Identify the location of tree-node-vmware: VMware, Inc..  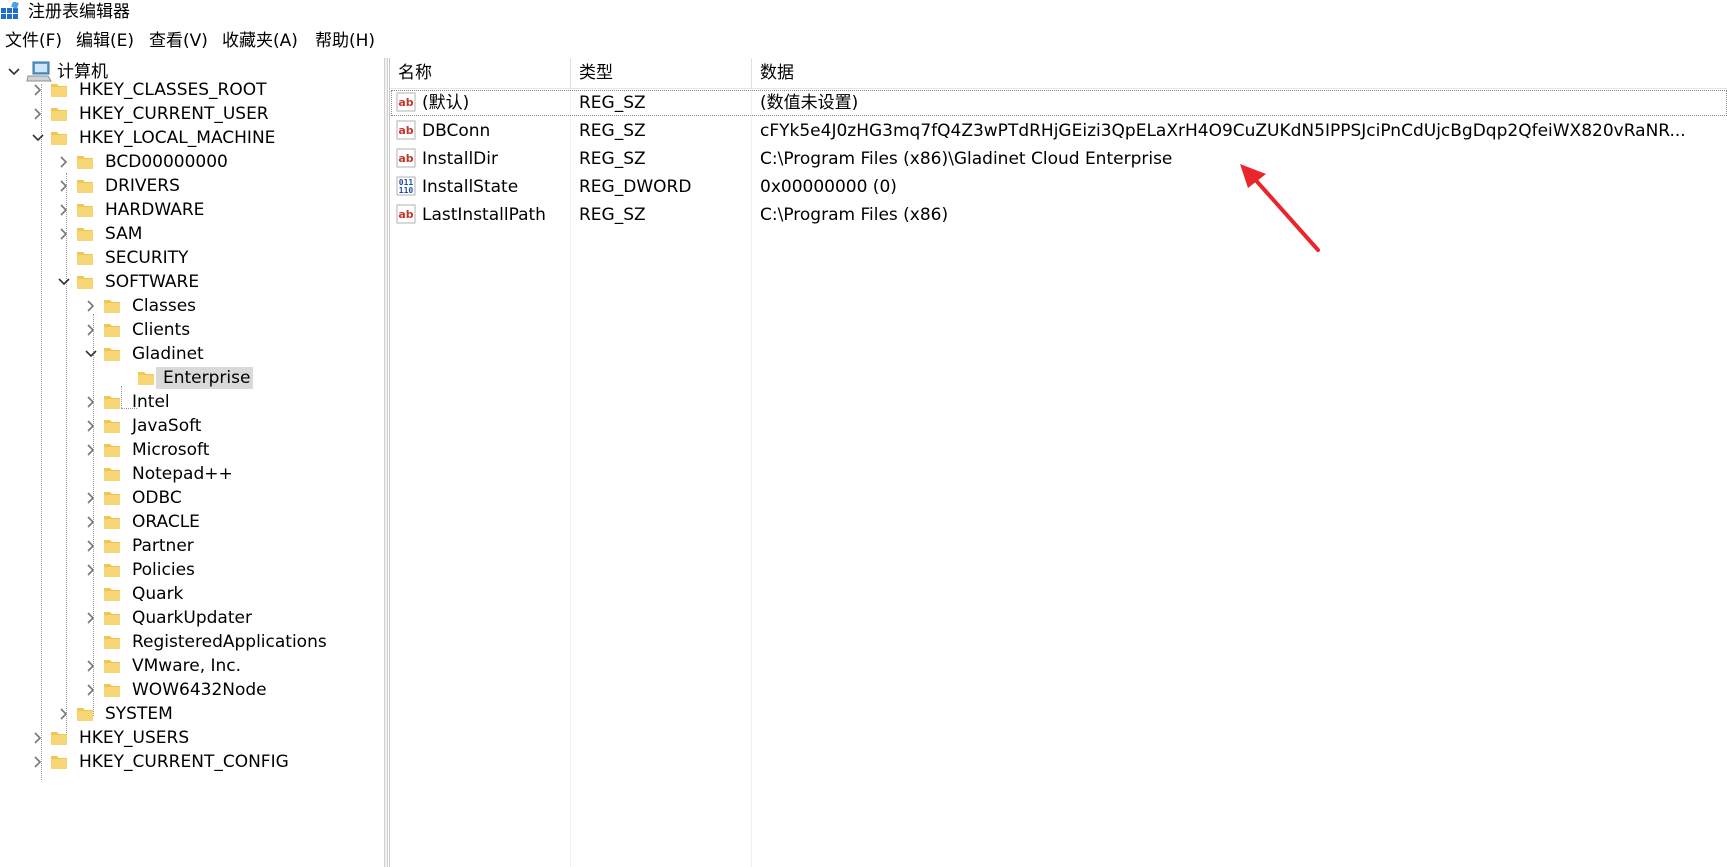
(228, 667).